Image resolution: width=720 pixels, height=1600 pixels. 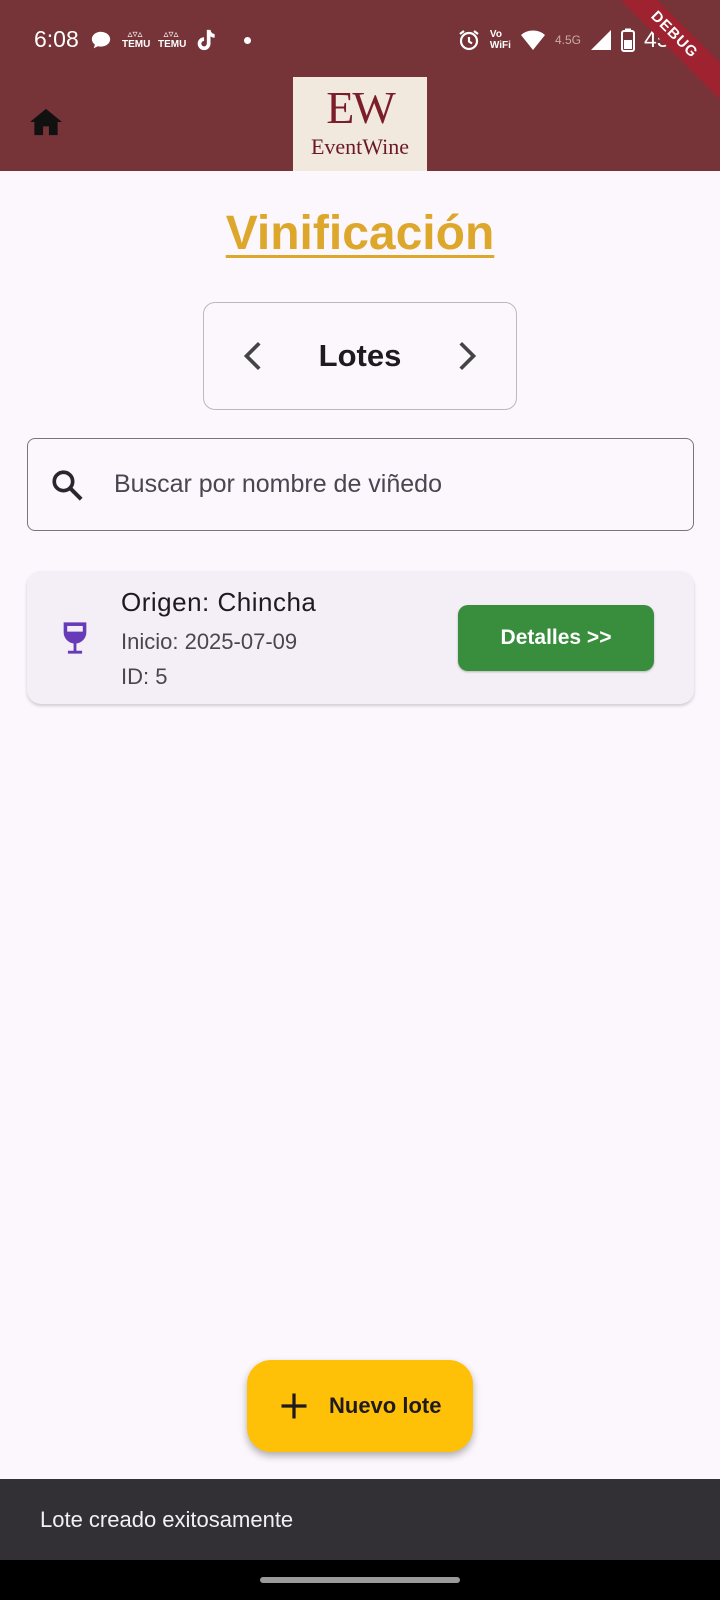 What do you see at coordinates (360, 233) in the screenshot?
I see `page-title: Vinificación` at bounding box center [360, 233].